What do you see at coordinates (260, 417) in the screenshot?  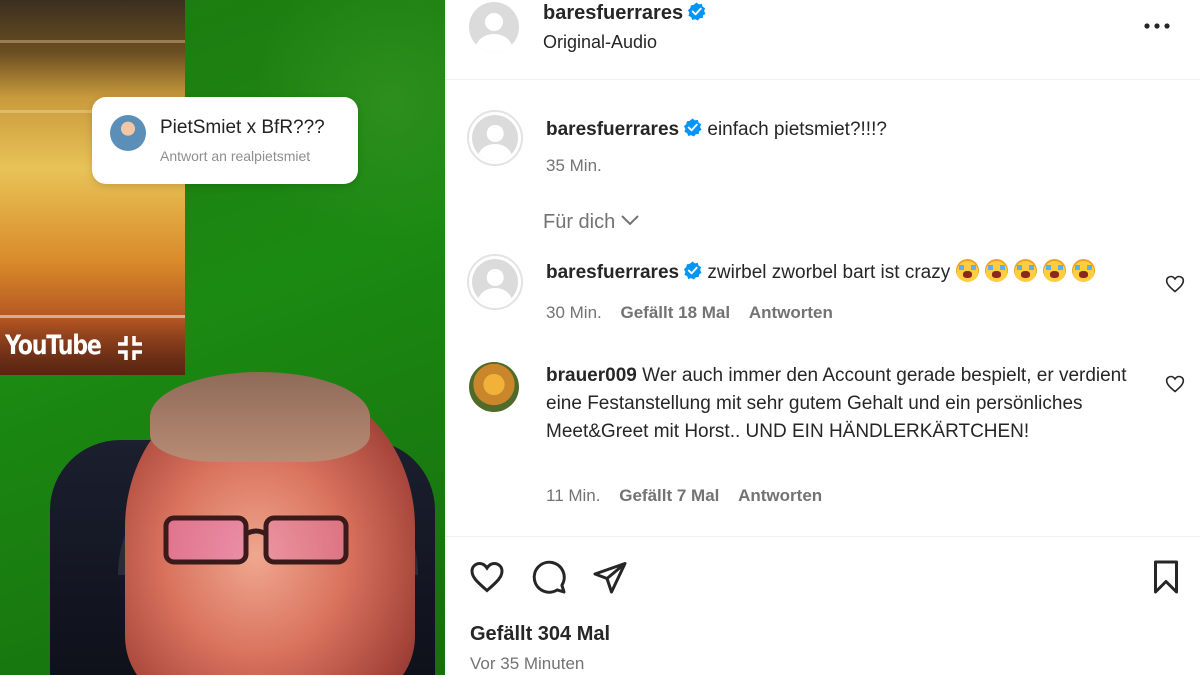 I see `video-hair` at bounding box center [260, 417].